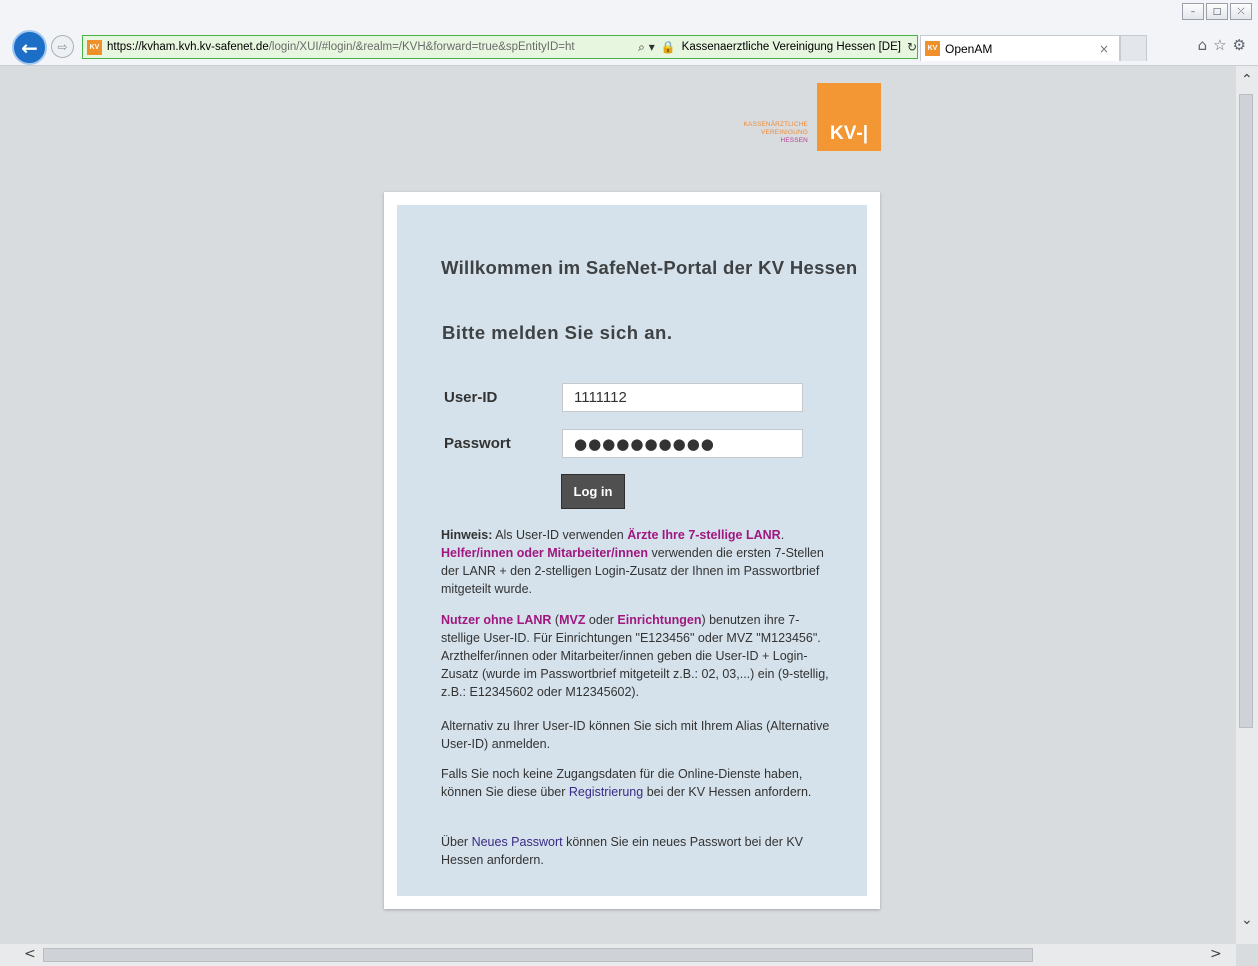  I want to click on link-nutzer-ohne-lanr: Nutzer ohne LANR, so click(496, 620).